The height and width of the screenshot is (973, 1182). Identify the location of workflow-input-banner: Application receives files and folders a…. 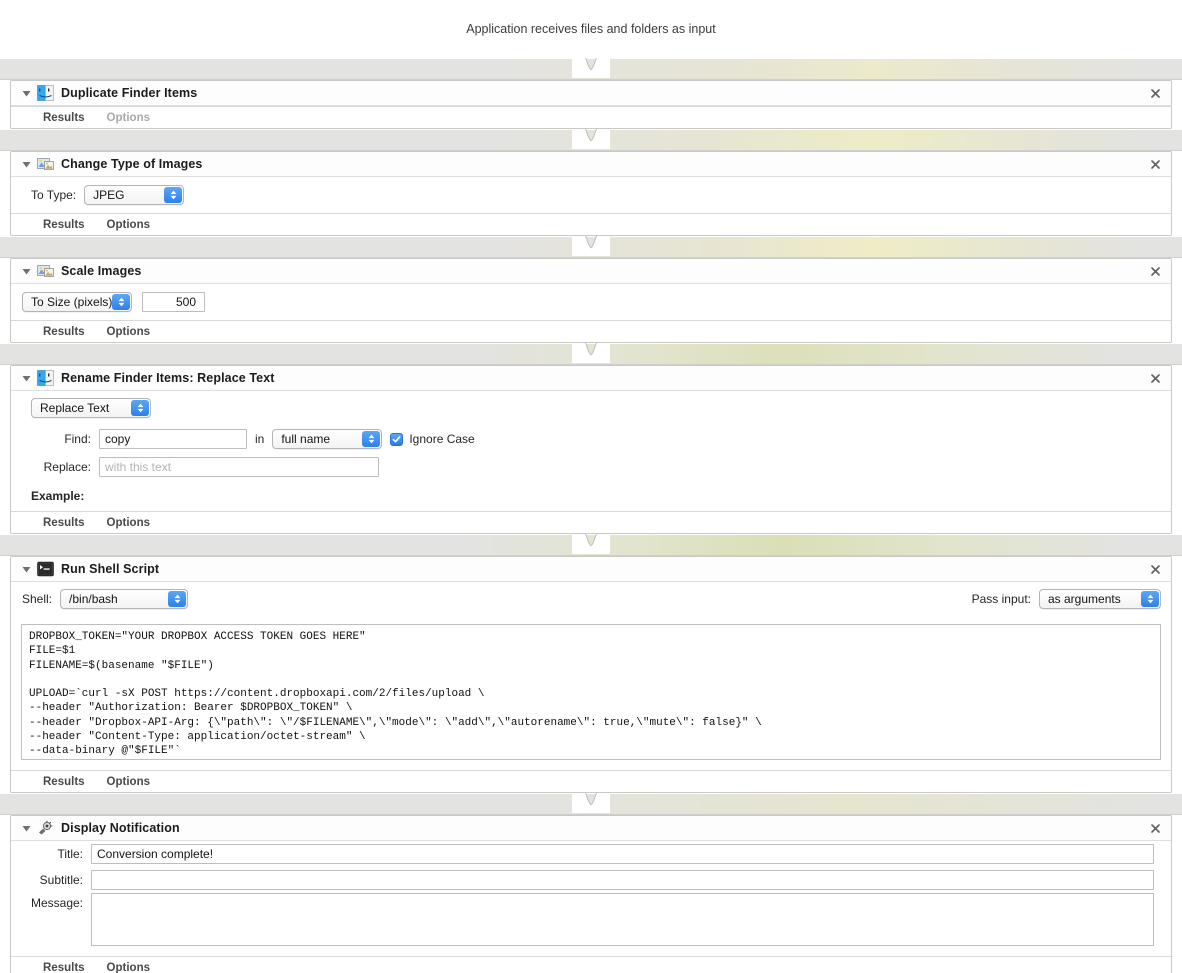
(591, 29).